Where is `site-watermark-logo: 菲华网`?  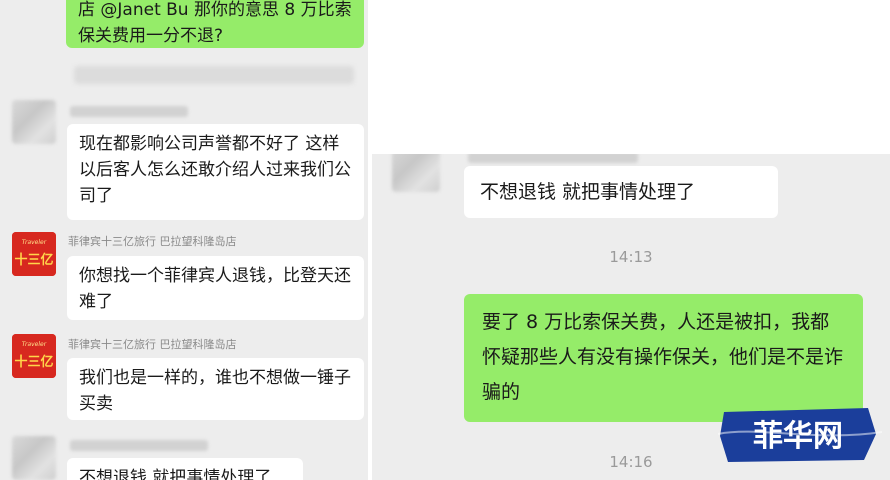
site-watermark-logo: 菲华网 is located at coordinates (800, 435).